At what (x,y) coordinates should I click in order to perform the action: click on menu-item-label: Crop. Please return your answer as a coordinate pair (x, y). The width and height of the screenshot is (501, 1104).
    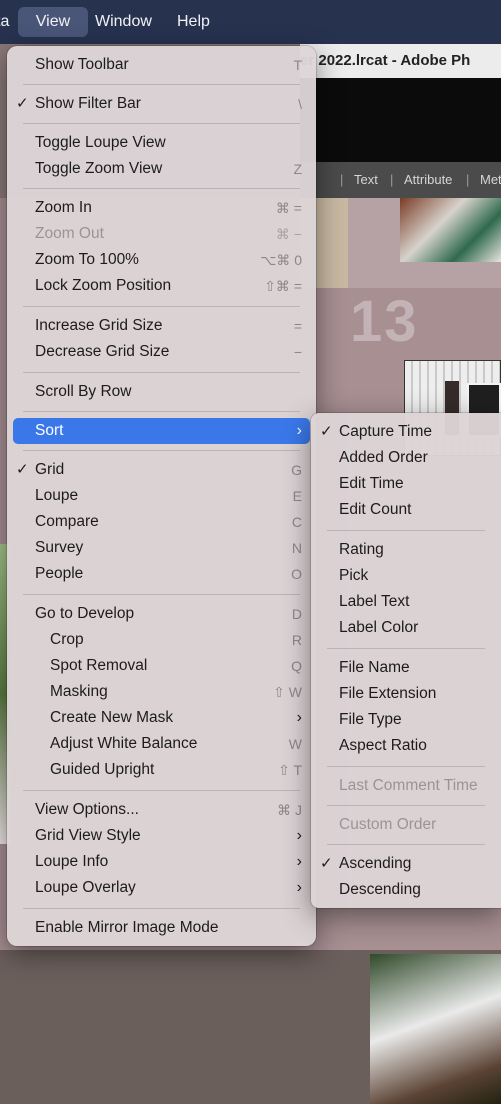
    Looking at the image, I should click on (67, 639).